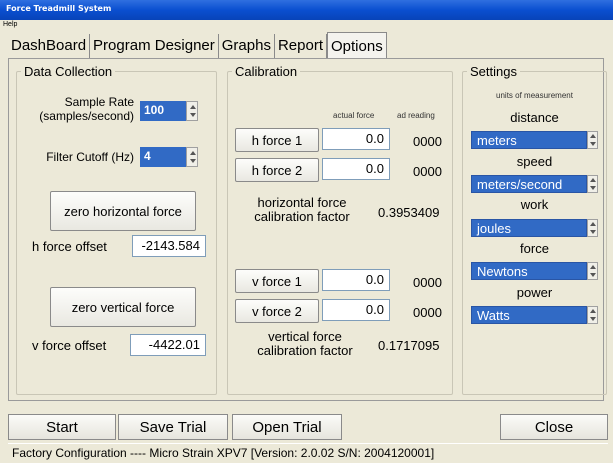 The height and width of the screenshot is (463, 613). What do you see at coordinates (306, 10) in the screenshot?
I see `title-bar: Force Treadmill System` at bounding box center [306, 10].